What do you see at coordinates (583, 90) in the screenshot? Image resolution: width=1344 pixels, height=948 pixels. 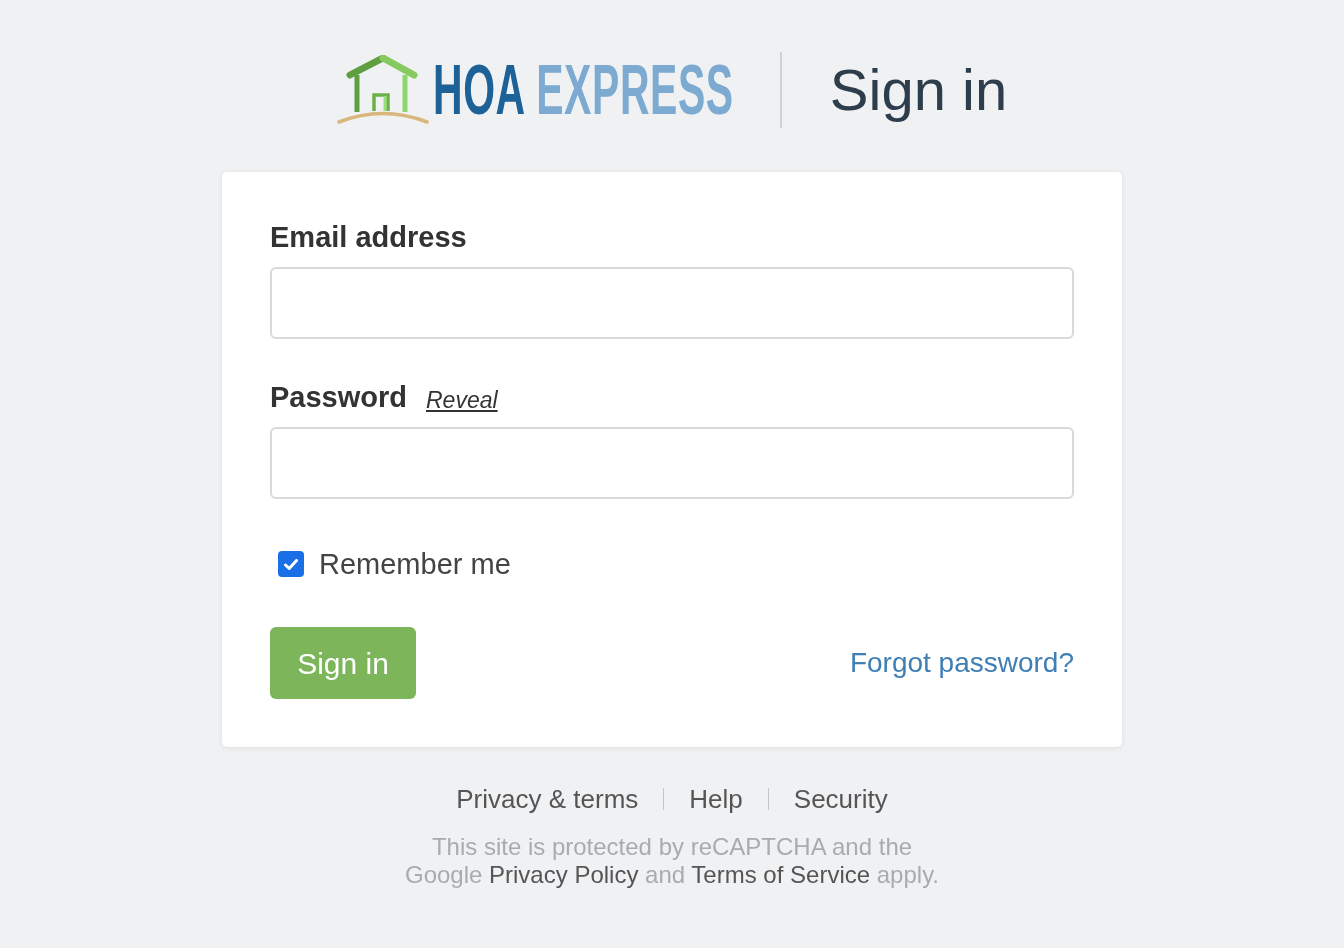 I see `logo-wordmark: HOA EXPRESS` at bounding box center [583, 90].